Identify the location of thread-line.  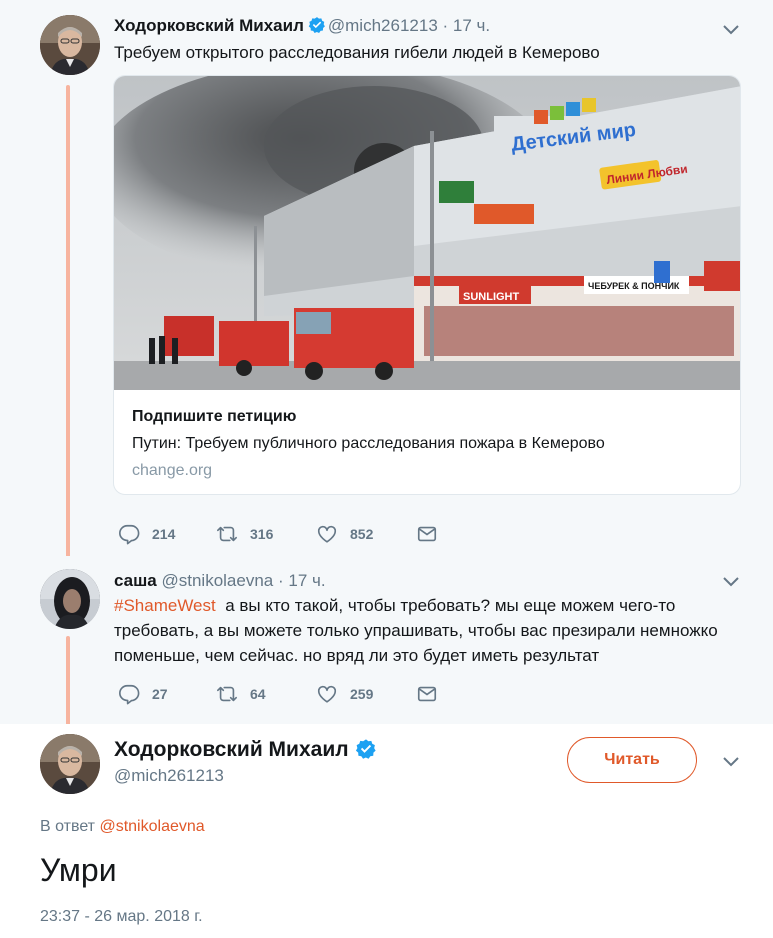
(68, 325).